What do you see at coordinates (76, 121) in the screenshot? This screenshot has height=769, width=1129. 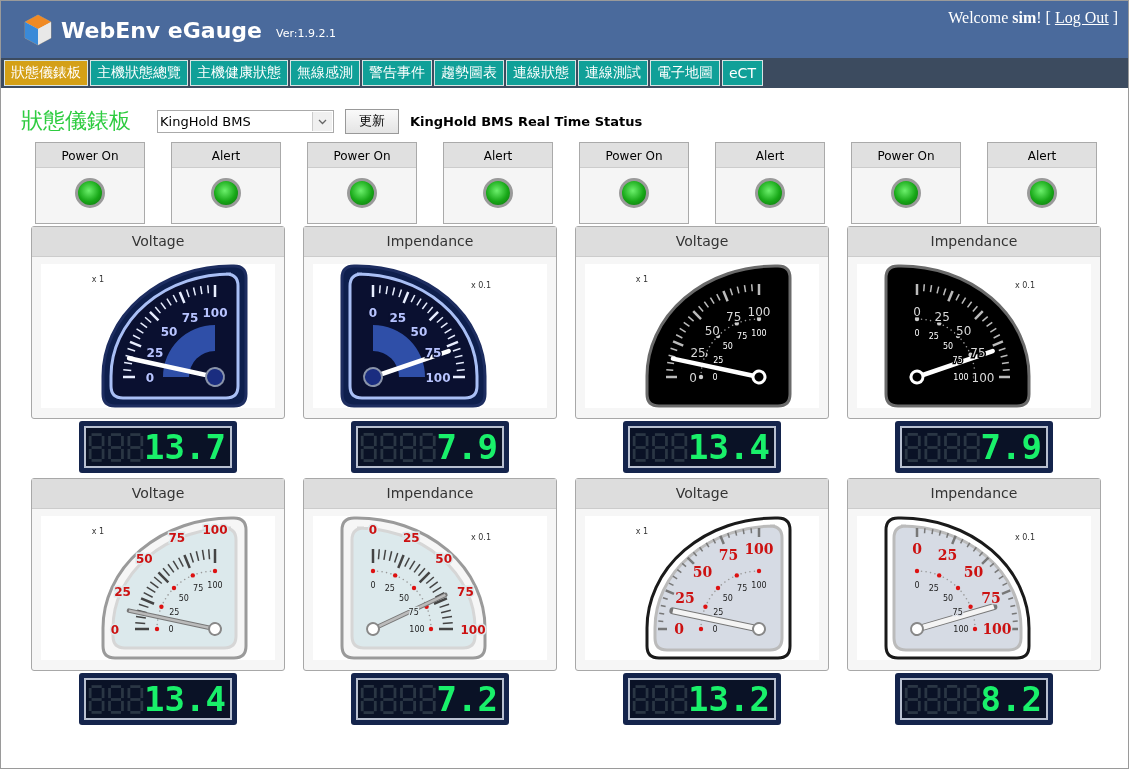 I see `page-title: 狀態儀錶板` at bounding box center [76, 121].